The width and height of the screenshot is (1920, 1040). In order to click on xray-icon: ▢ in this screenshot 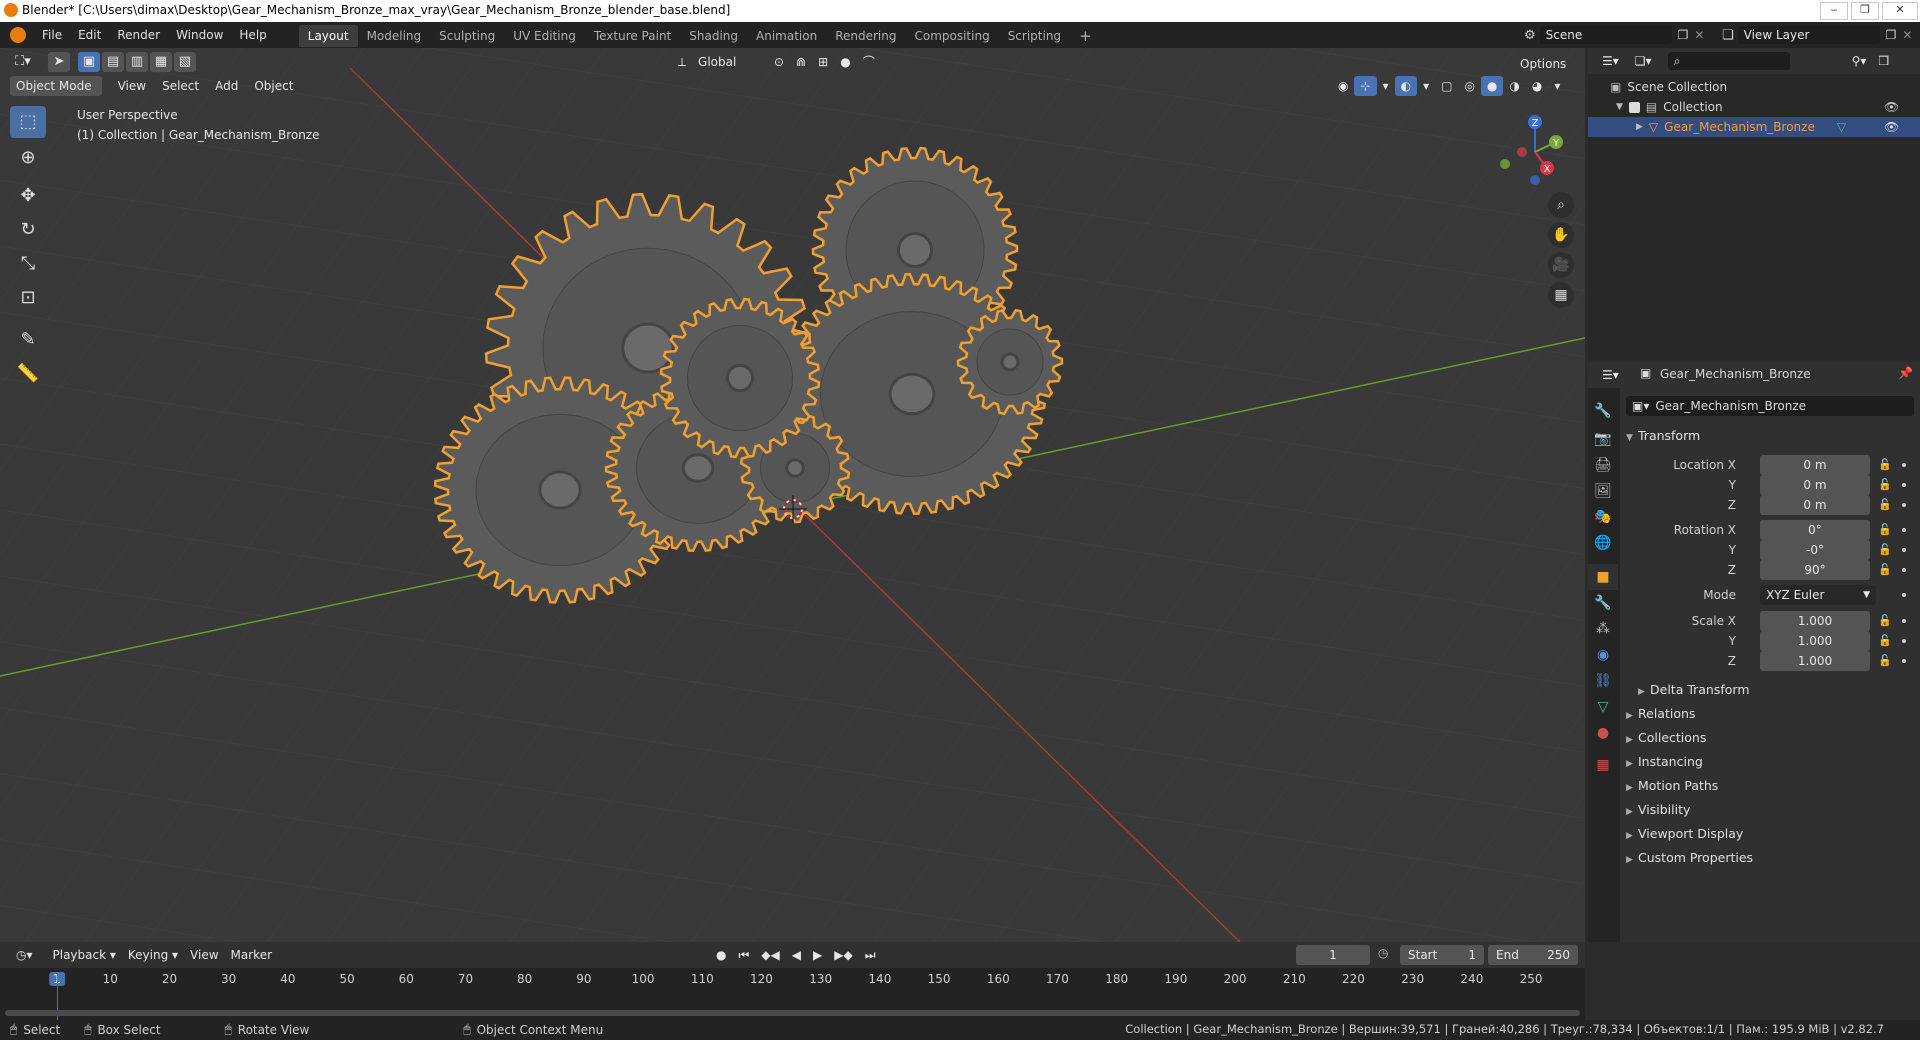, I will do `click(1446, 86)`.